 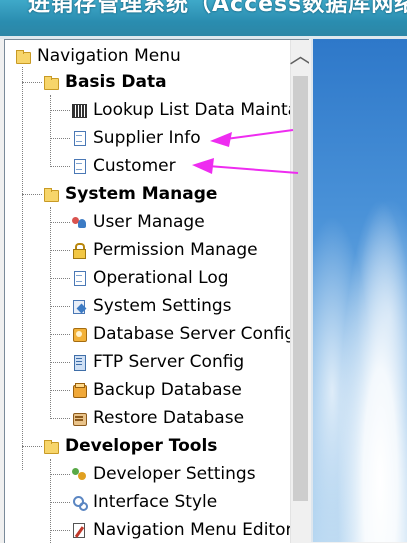 I want to click on banner-title: 进销存管理系统（Access数据库网络版）, so click(x=217, y=8).